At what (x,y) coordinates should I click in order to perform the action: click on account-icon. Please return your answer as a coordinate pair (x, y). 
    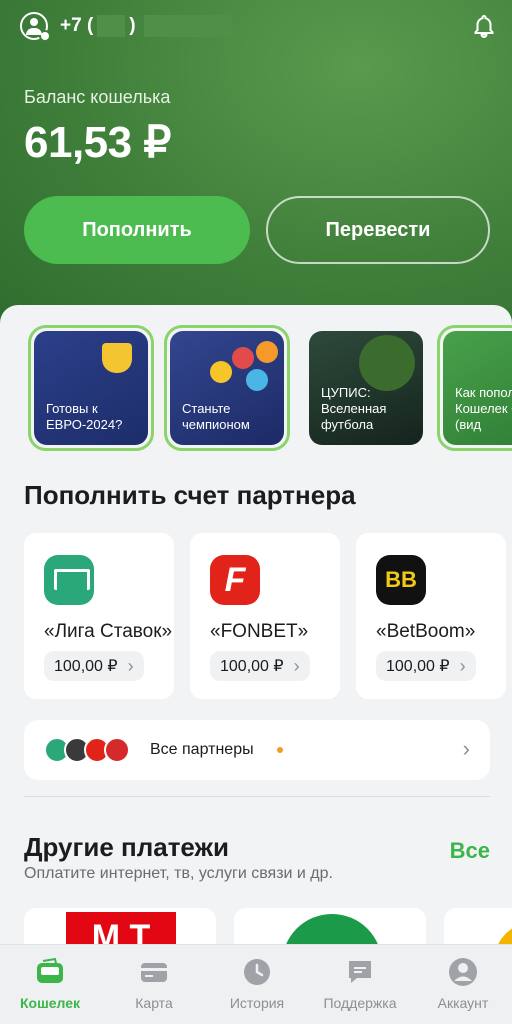
    Looking at the image, I should click on (463, 972).